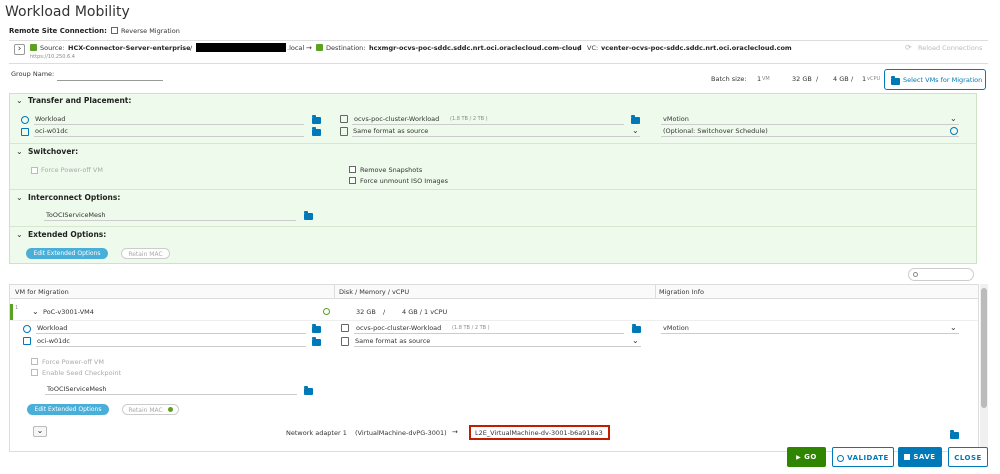 This screenshot has width=1000, height=474. Describe the element at coordinates (34, 170) in the screenshot. I see `force-power-off-checkbox` at that location.